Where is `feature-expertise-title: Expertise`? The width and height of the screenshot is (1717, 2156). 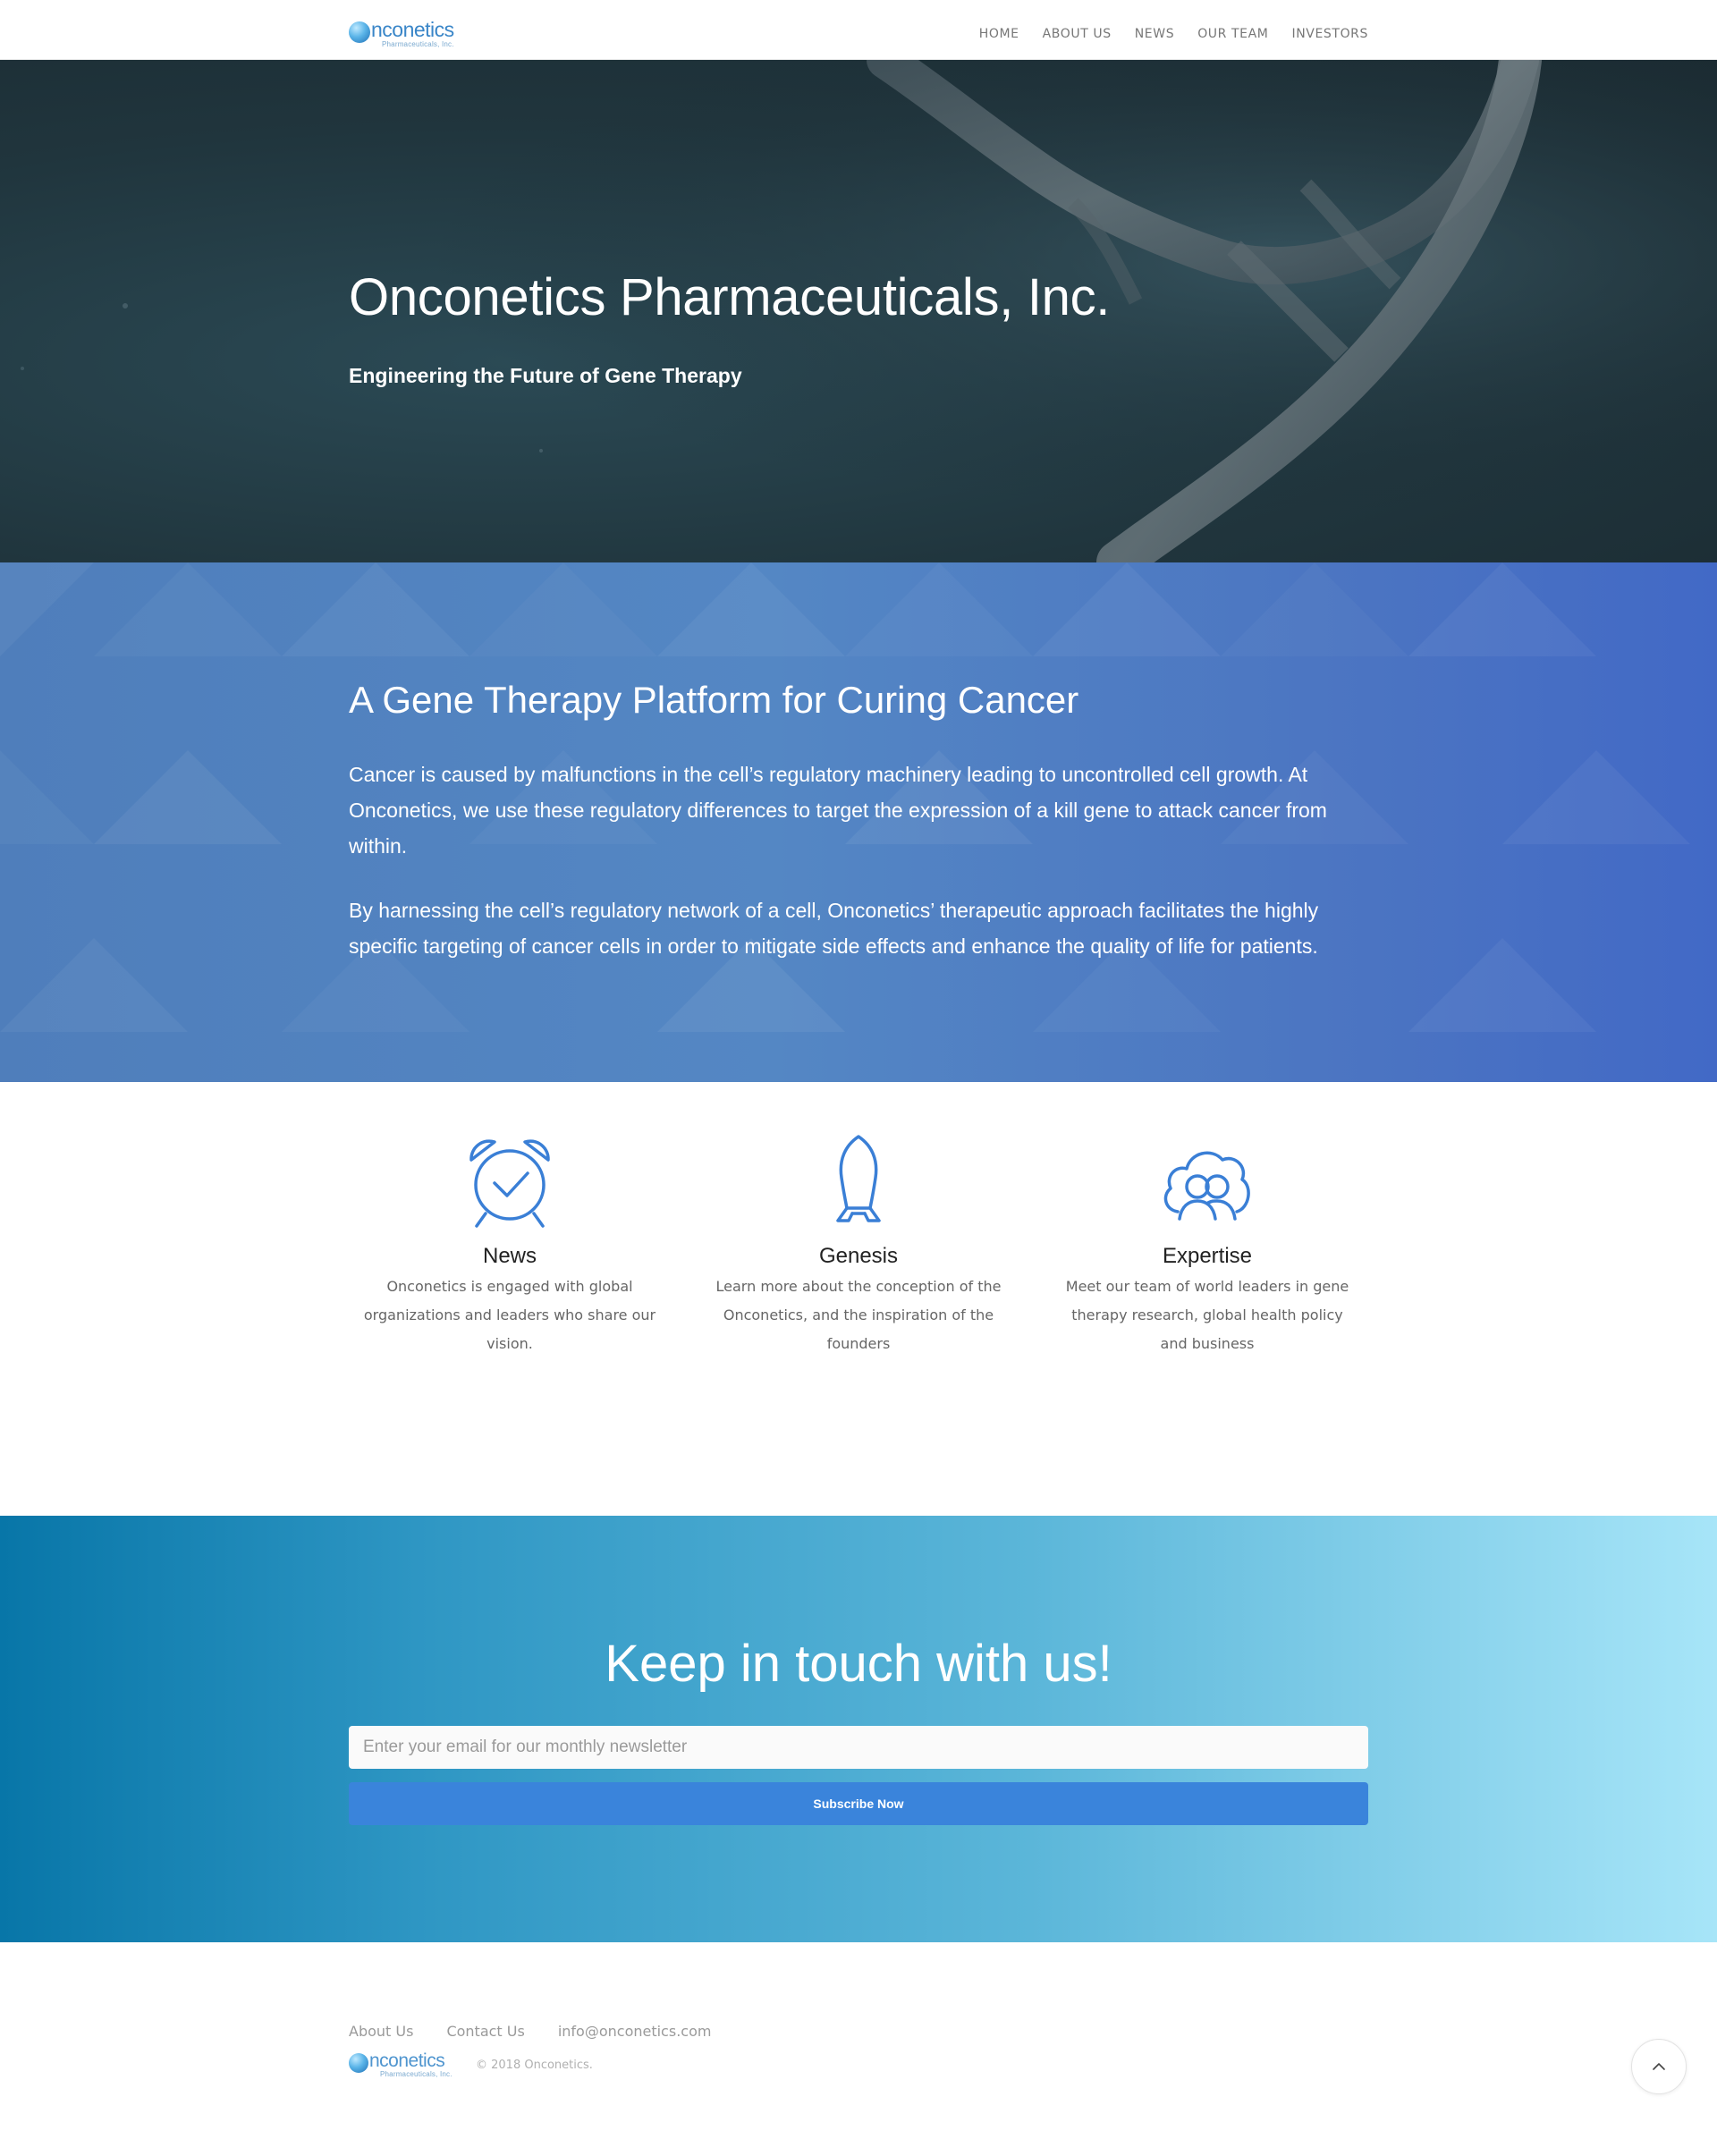
feature-expertise-title: Expertise is located at coordinates (1207, 1256).